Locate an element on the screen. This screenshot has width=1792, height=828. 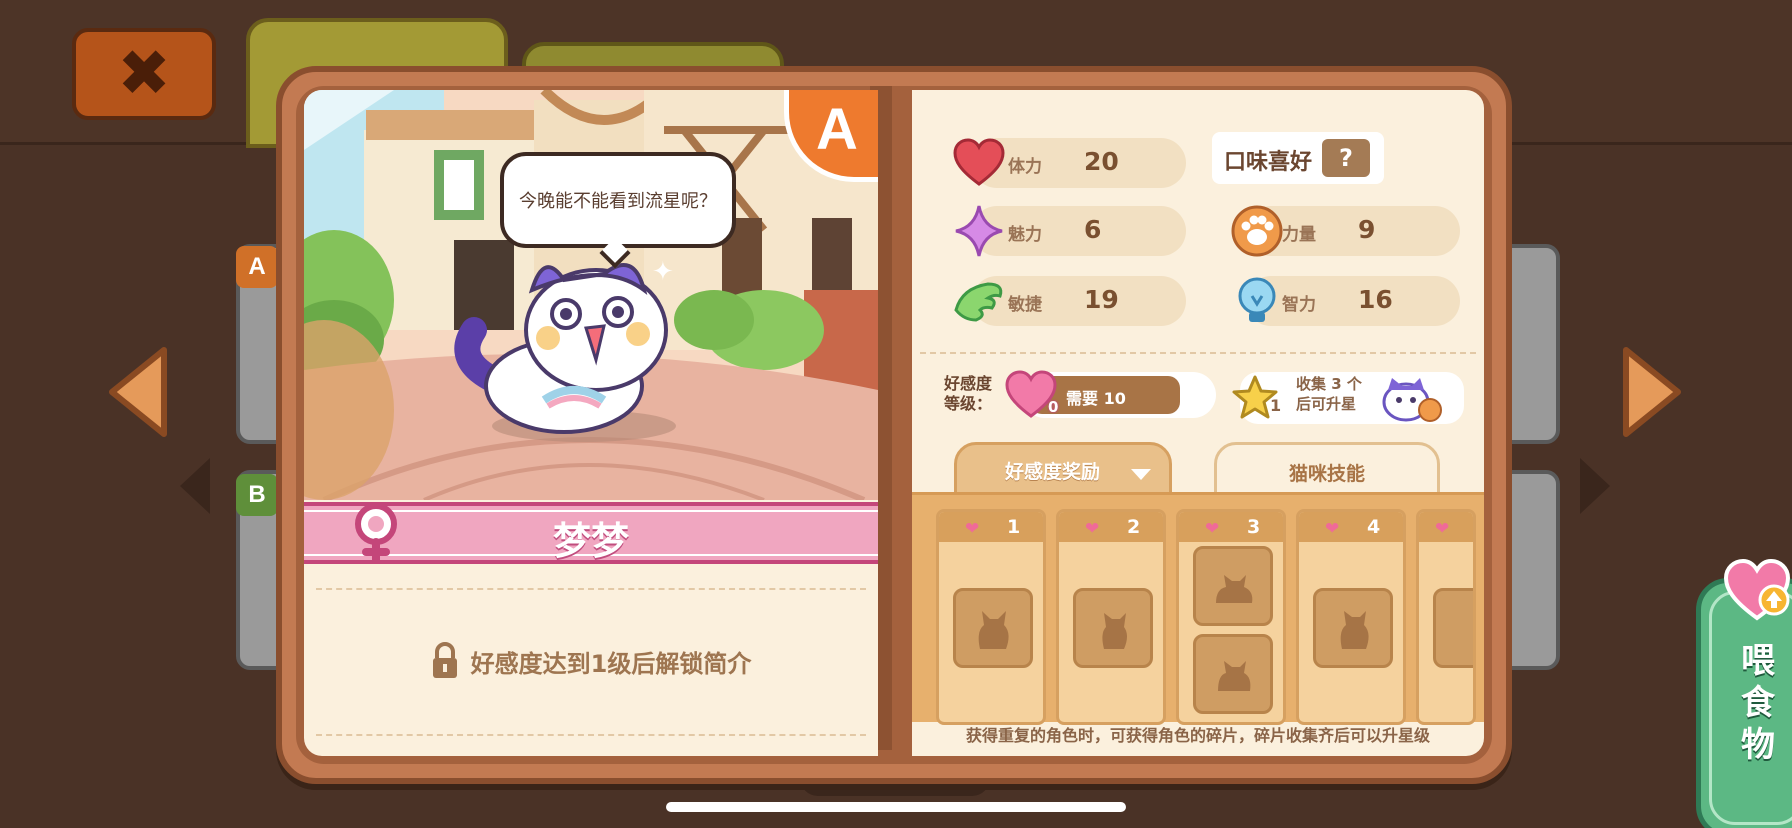
reward-level: 1 is located at coordinates (1014, 527).